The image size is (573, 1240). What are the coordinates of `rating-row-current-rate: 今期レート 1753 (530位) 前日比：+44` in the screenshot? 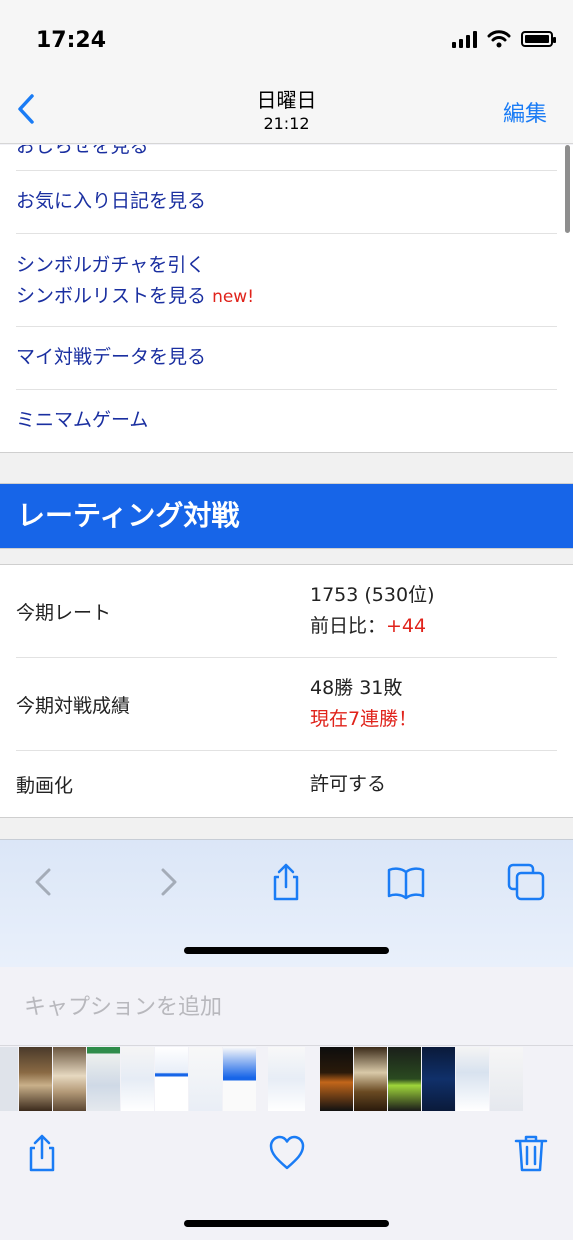 It's located at (286, 611).